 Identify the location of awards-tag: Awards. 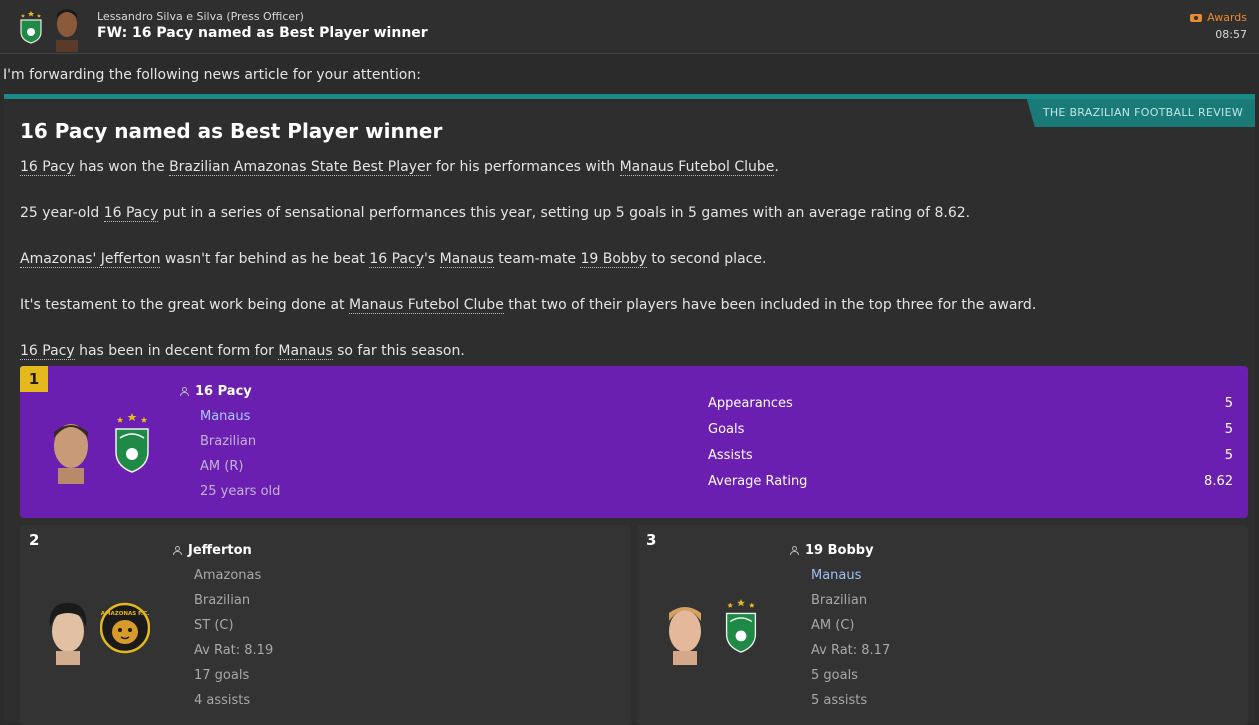
(1218, 17).